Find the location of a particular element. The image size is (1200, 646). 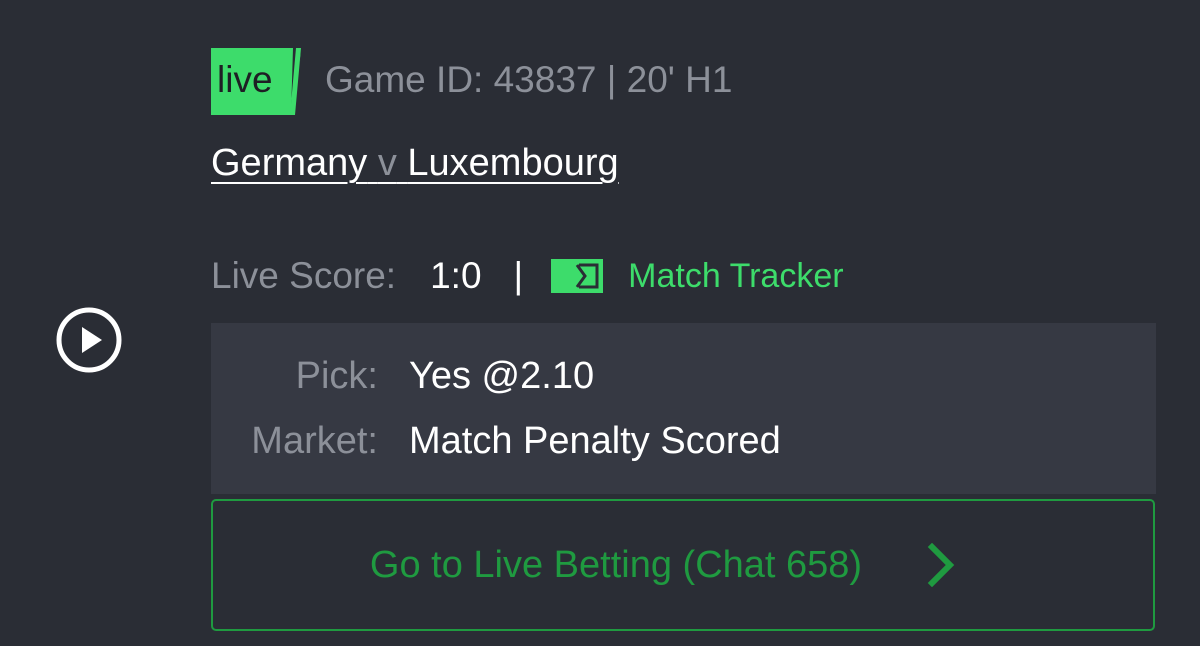

market-label: Market: is located at coordinates (314, 441).